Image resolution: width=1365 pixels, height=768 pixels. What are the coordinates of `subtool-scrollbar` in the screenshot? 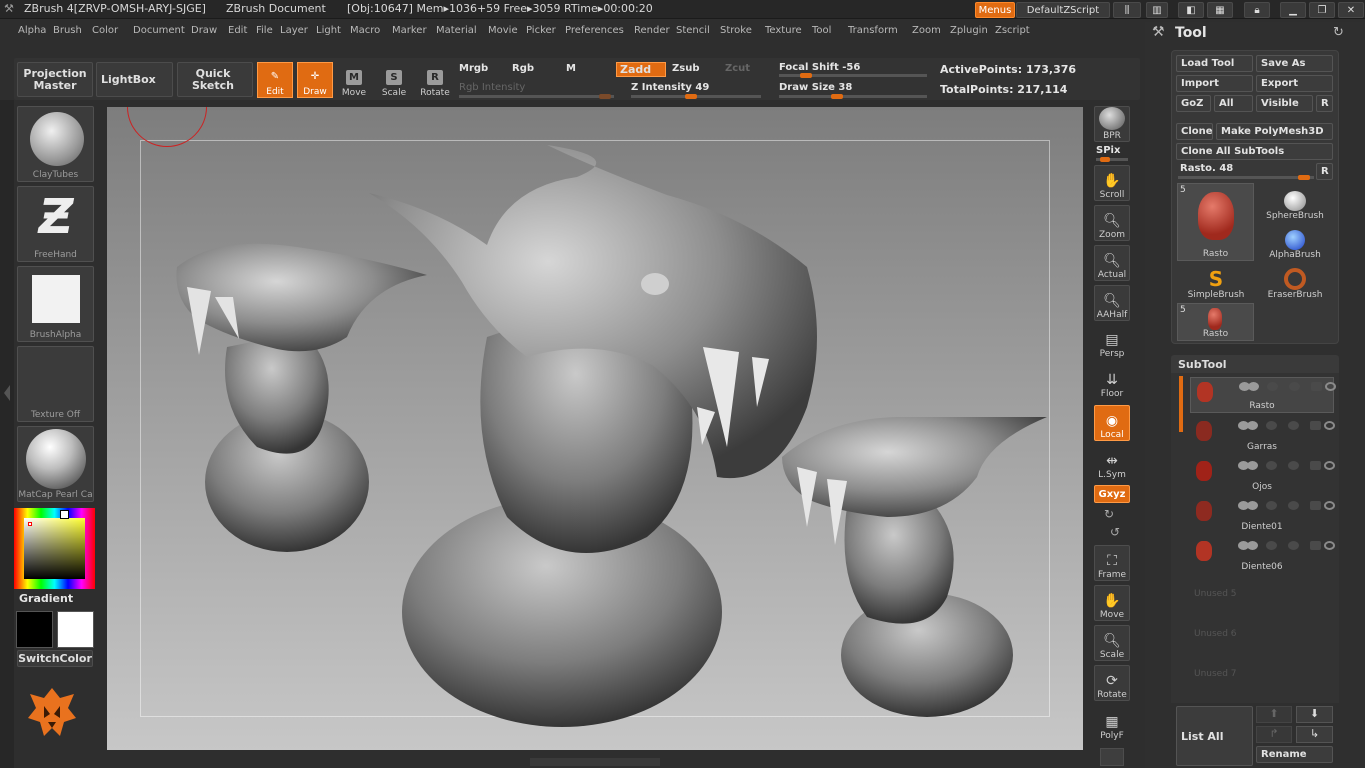 It's located at (1181, 404).